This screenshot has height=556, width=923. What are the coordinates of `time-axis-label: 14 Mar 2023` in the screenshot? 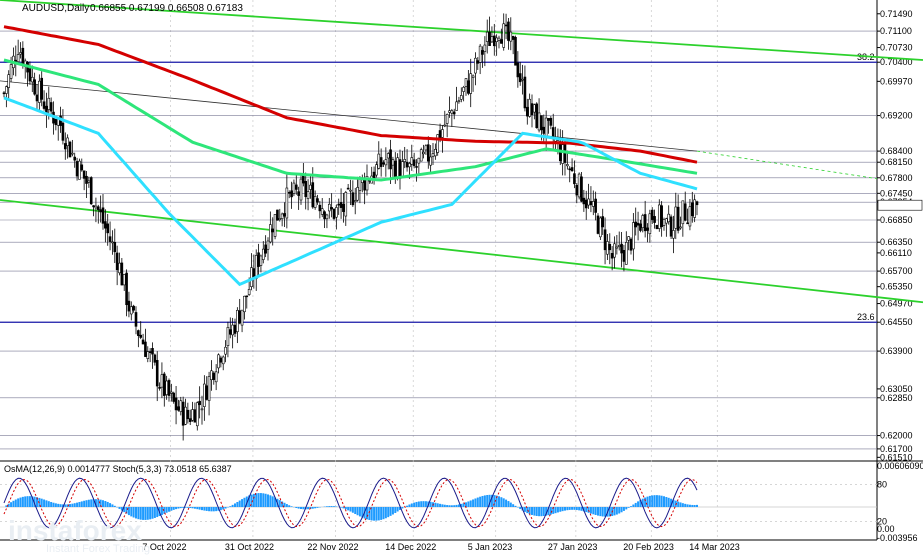 It's located at (714, 547).